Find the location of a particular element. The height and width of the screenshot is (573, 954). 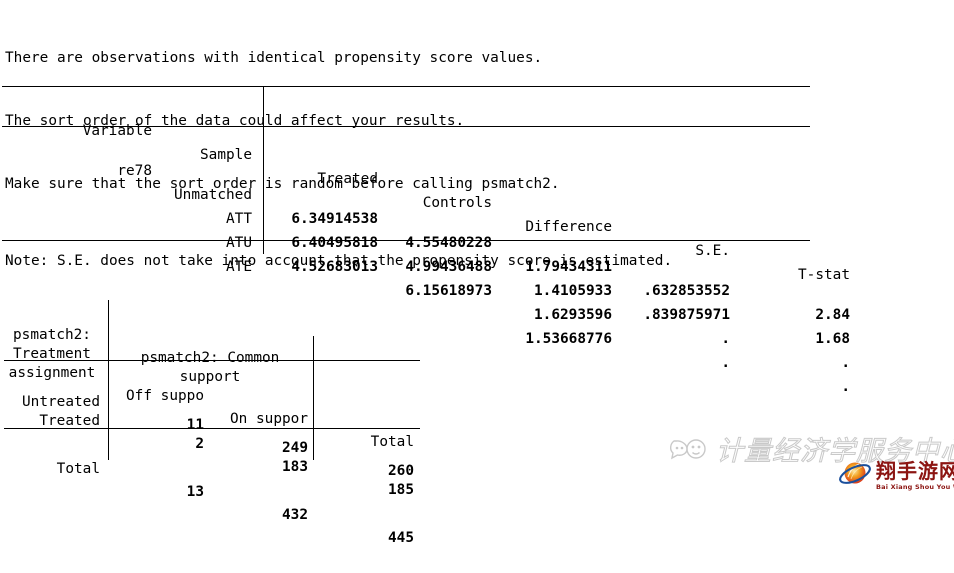

cell-on-support: 432 is located at coordinates (295, 515).